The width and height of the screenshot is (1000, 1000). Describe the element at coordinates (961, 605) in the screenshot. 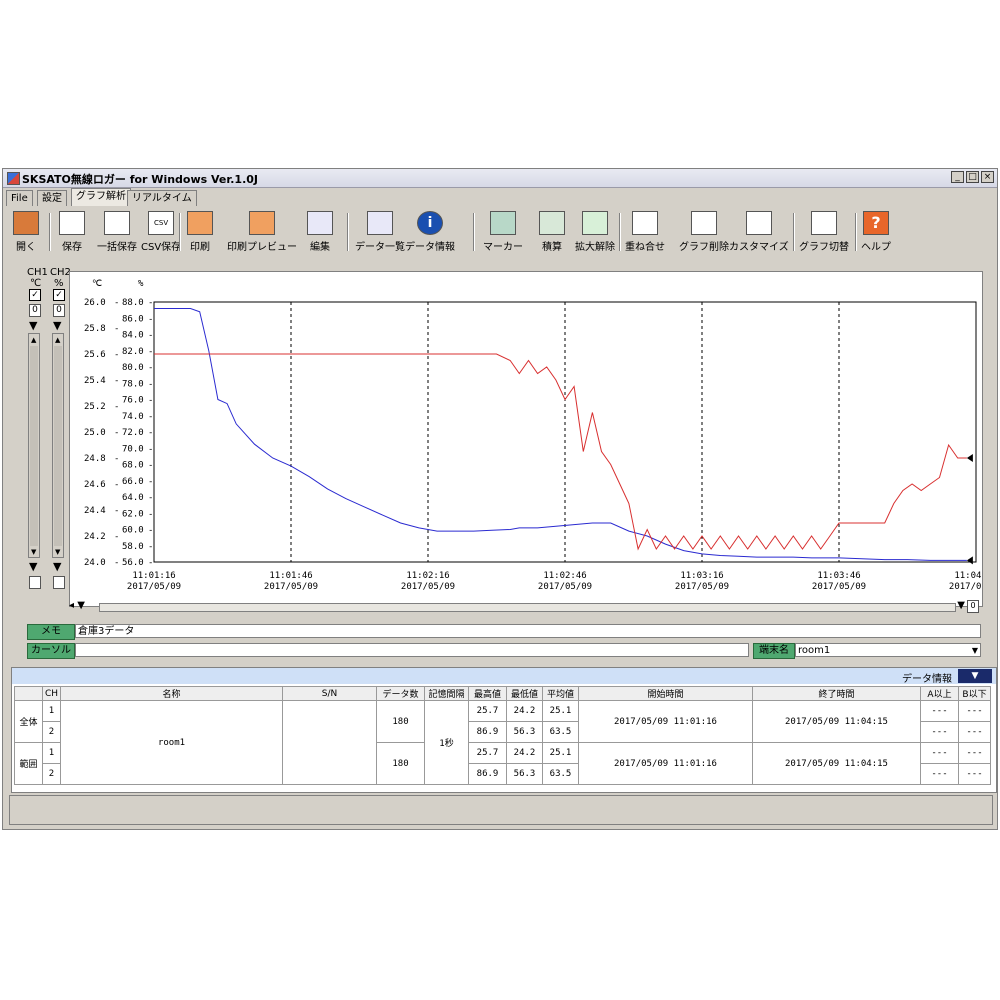

I see `scroll-right-icon: ▼` at that location.